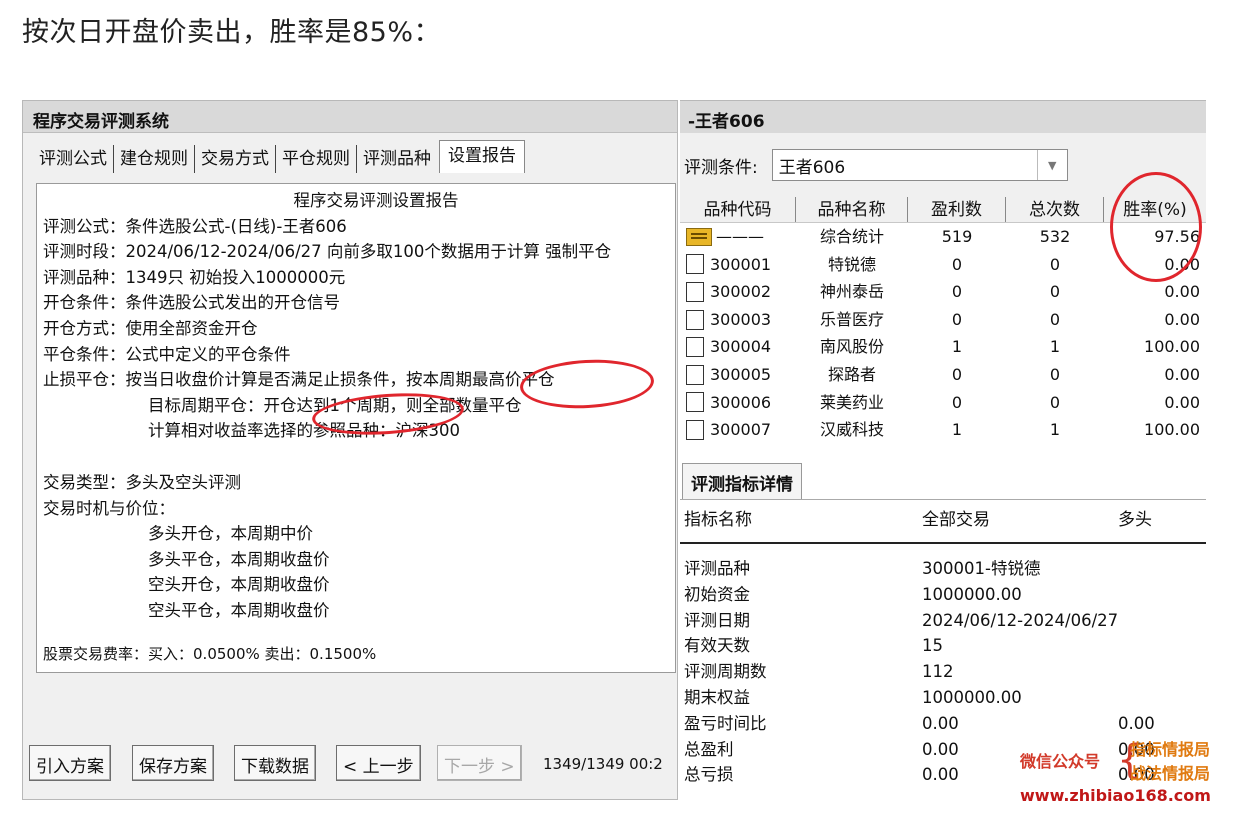  What do you see at coordinates (1156, 227) in the screenshot?
I see `annotation-circle-winrate` at bounding box center [1156, 227].